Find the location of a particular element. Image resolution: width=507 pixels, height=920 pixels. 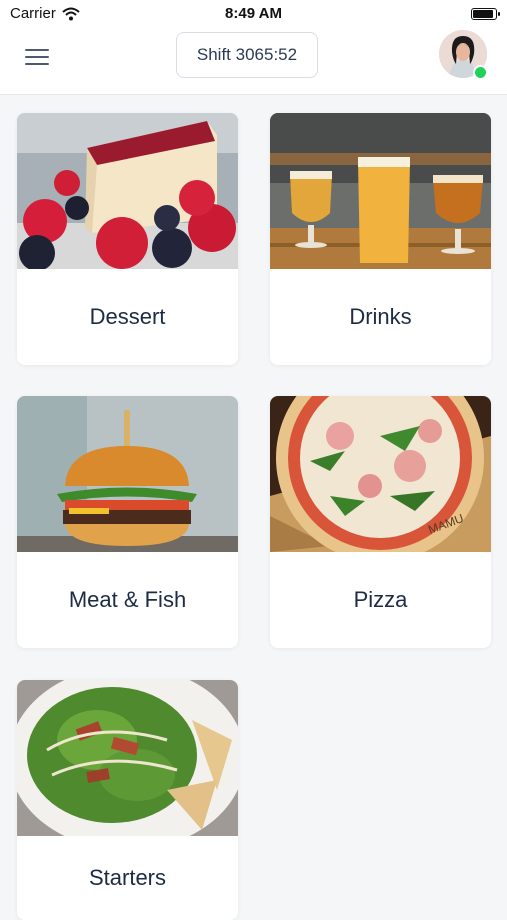

drinks-image is located at coordinates (380, 191).